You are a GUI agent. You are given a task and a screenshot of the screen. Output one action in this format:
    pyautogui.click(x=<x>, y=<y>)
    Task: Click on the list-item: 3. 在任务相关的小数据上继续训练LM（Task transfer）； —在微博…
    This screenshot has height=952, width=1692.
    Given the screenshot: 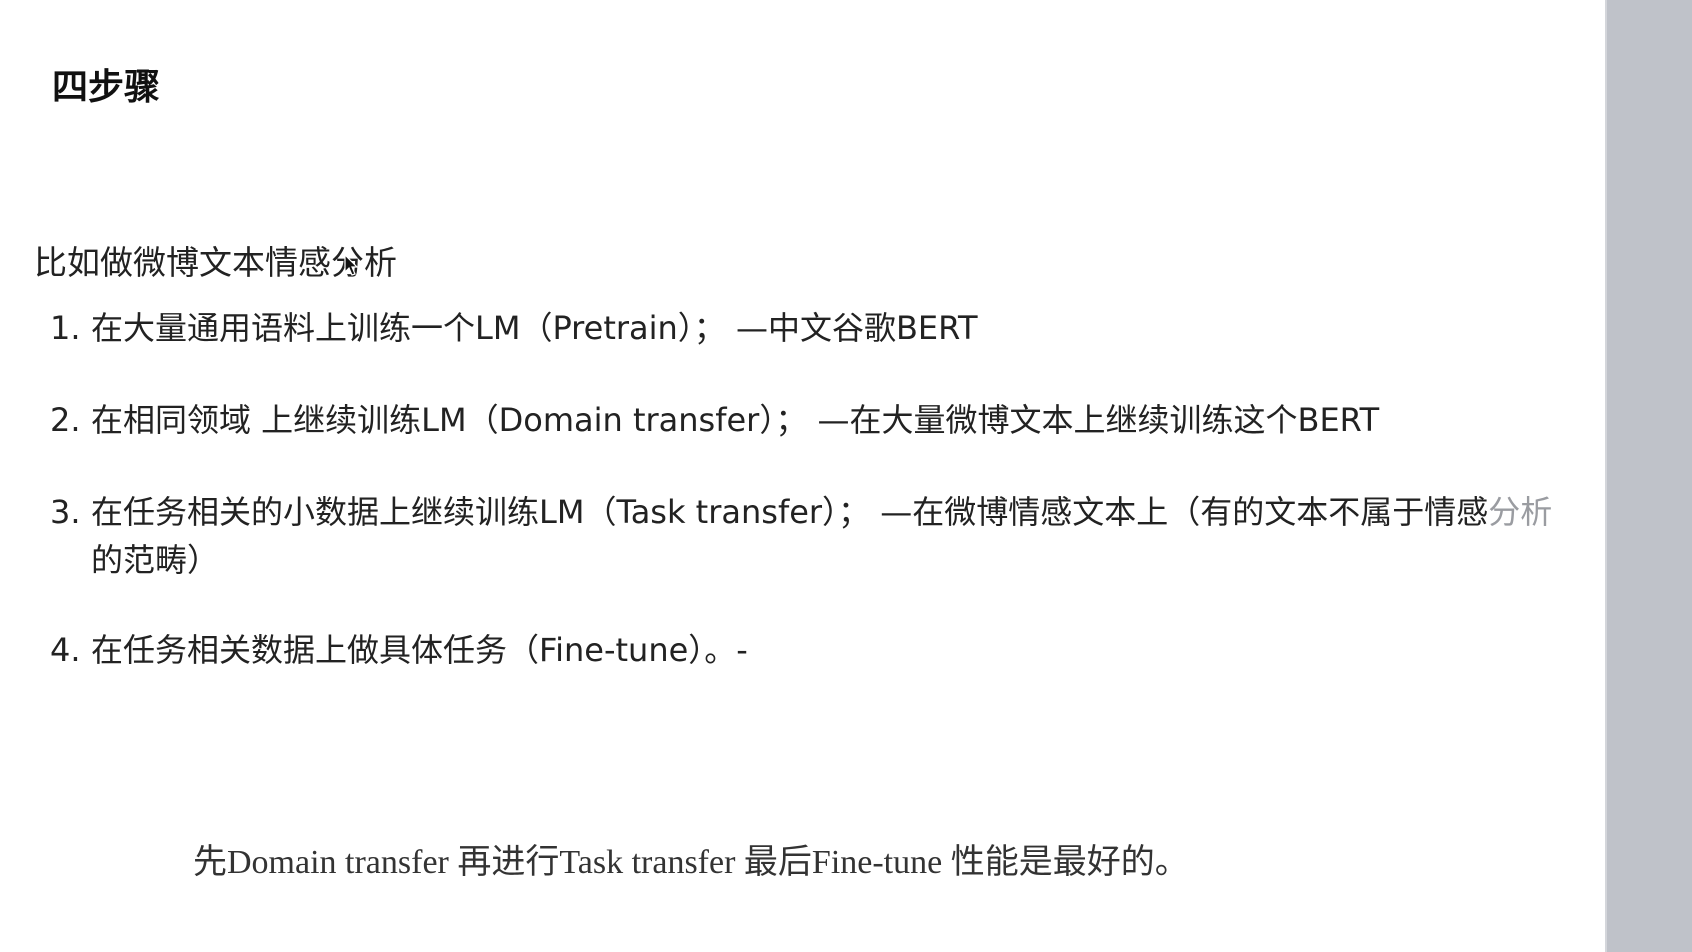 What is the action you would take?
    pyautogui.click(x=846, y=536)
    